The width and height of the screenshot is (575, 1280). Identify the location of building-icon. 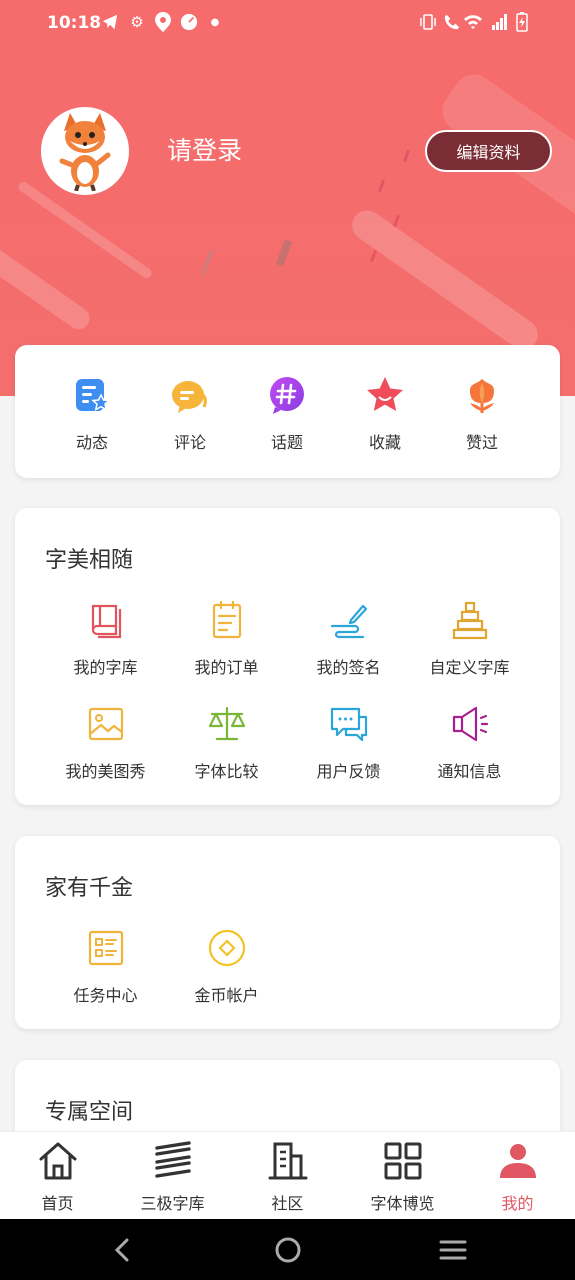
(287, 1161).